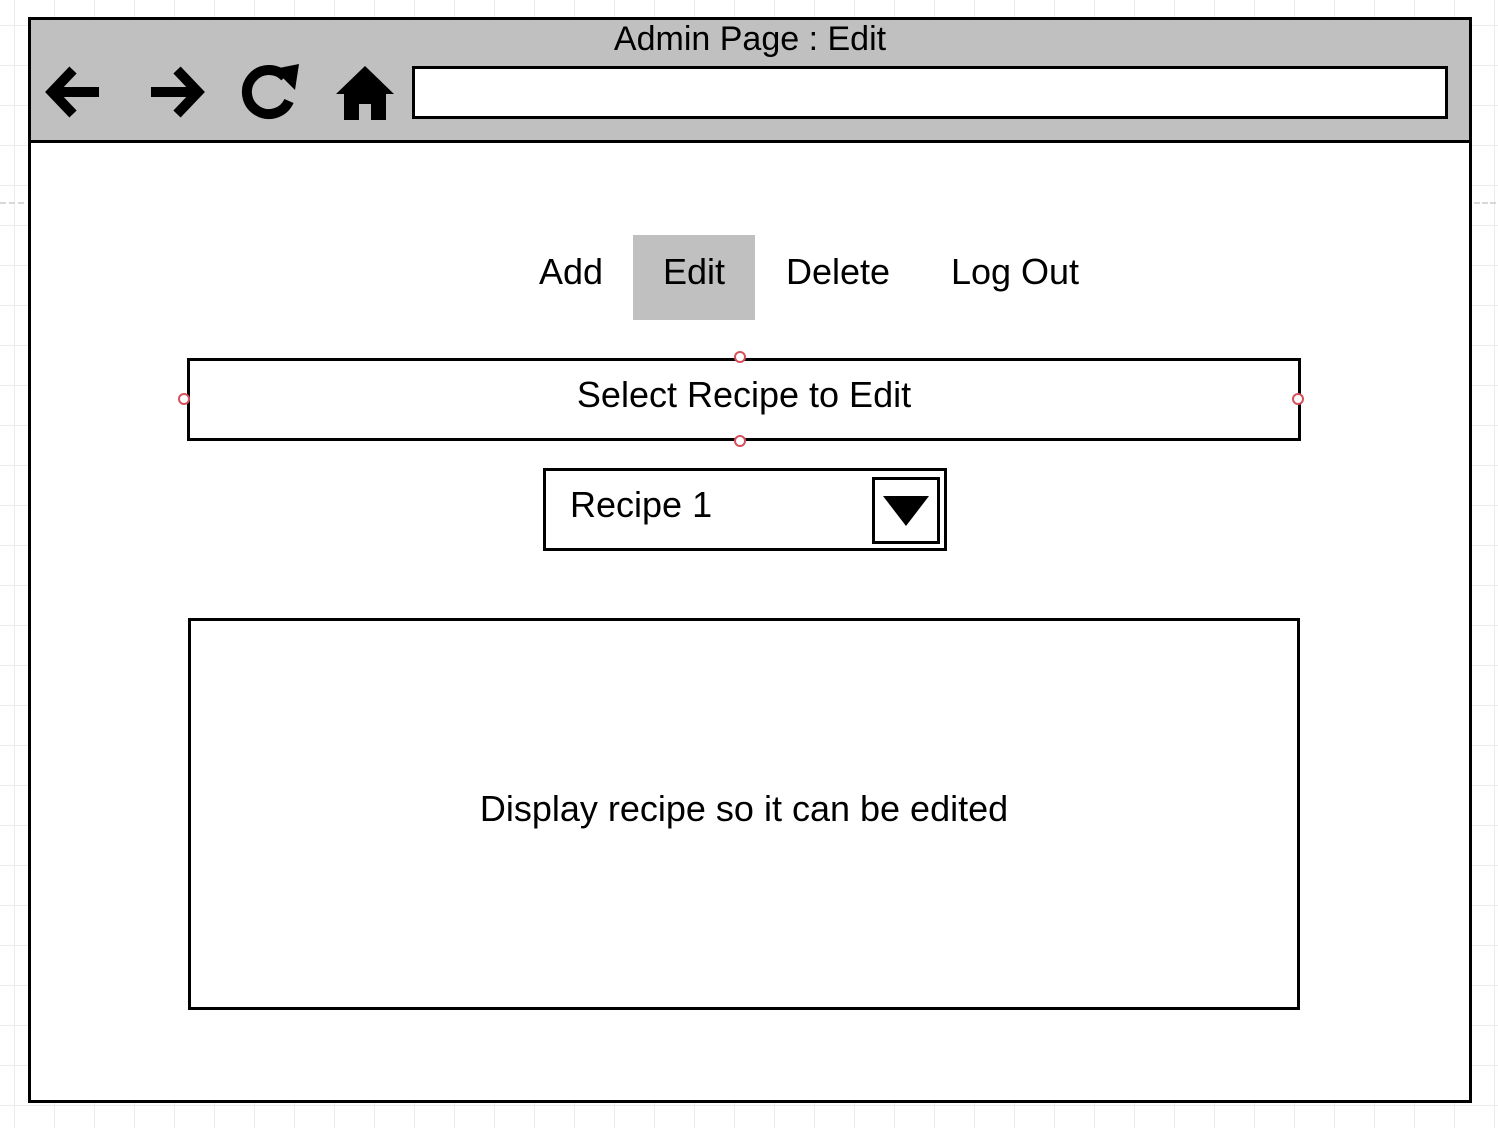  Describe the element at coordinates (641, 504) in the screenshot. I see `recipe-select-value: Recipe 1` at that location.